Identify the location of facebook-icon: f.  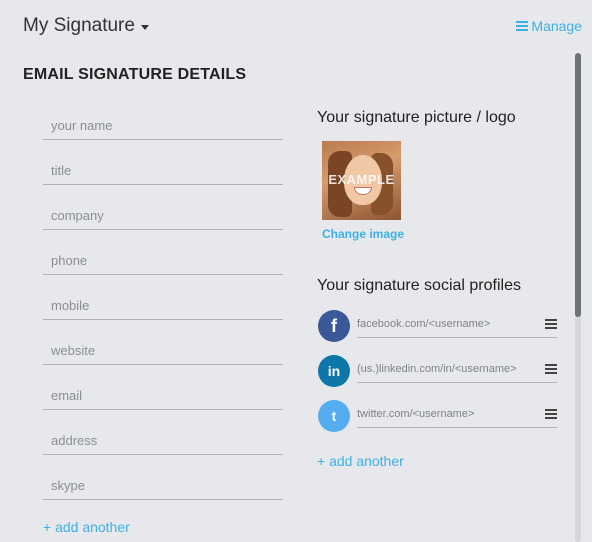
(334, 326).